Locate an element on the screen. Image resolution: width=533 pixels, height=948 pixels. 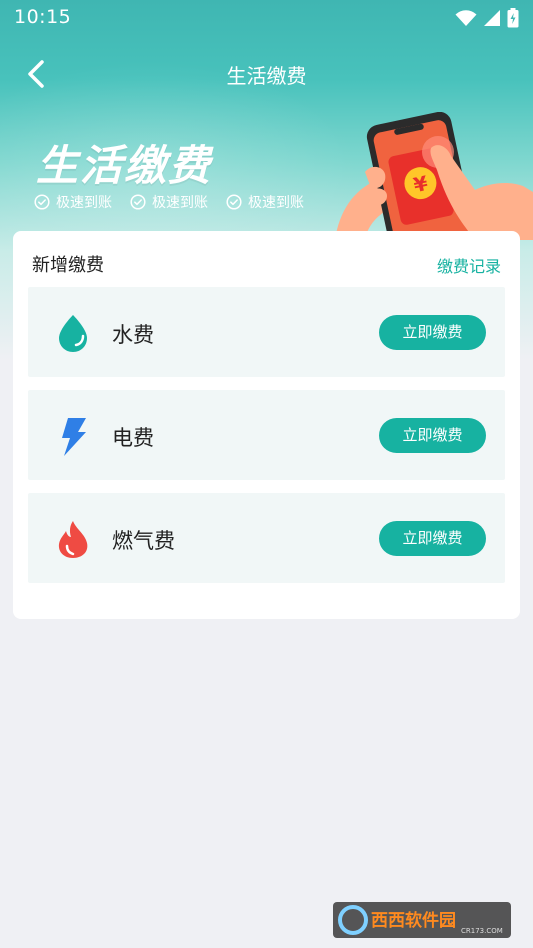
card-title: 新增缴费 is located at coordinates (68, 265).